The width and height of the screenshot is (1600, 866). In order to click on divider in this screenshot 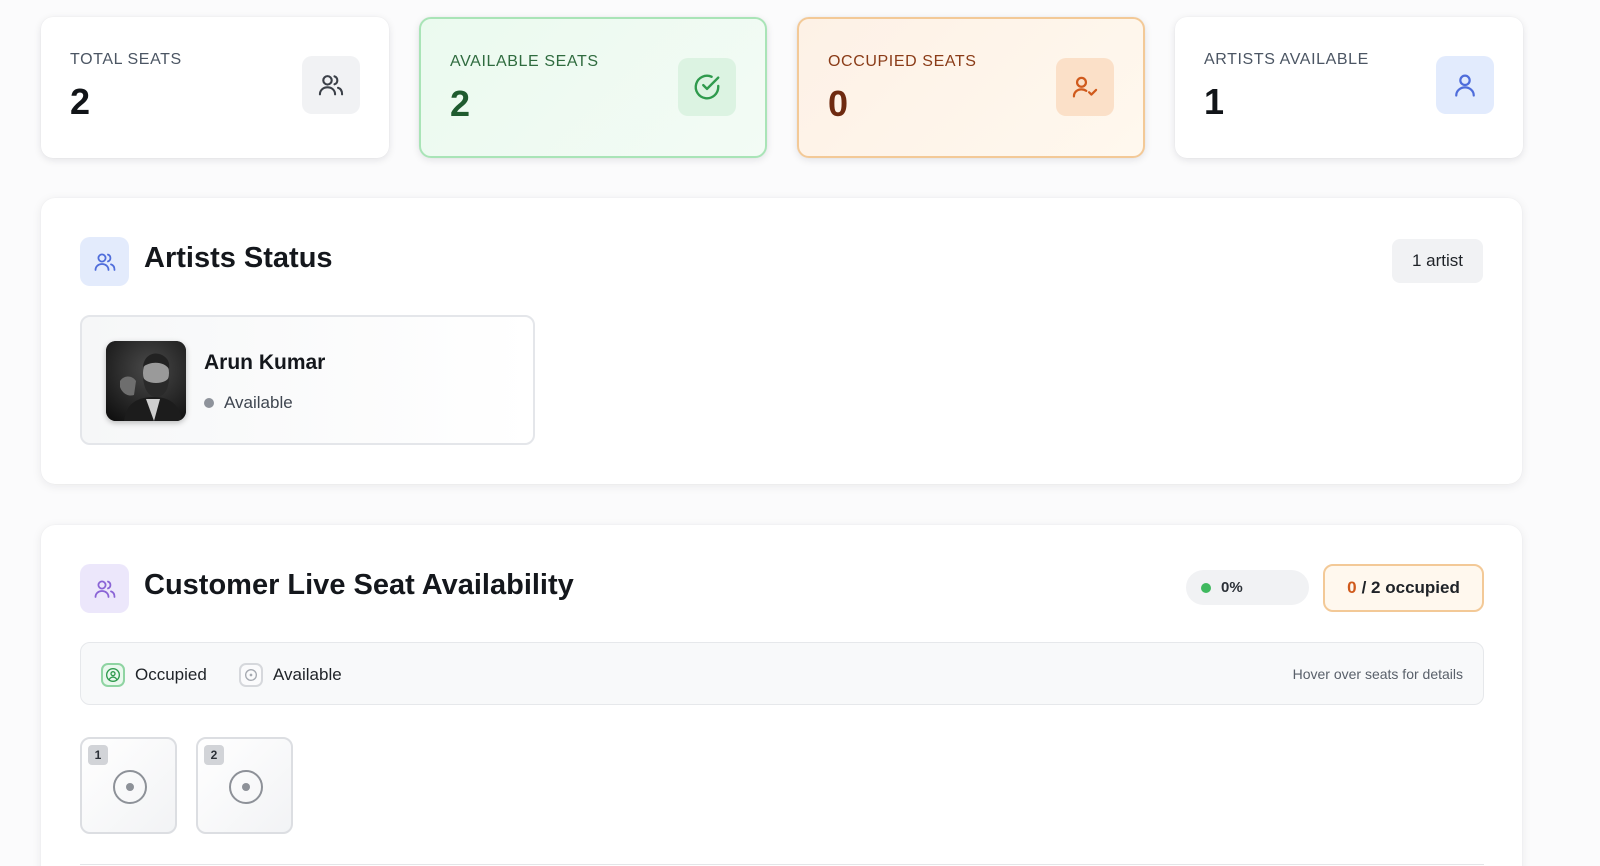, I will do `click(782, 864)`.